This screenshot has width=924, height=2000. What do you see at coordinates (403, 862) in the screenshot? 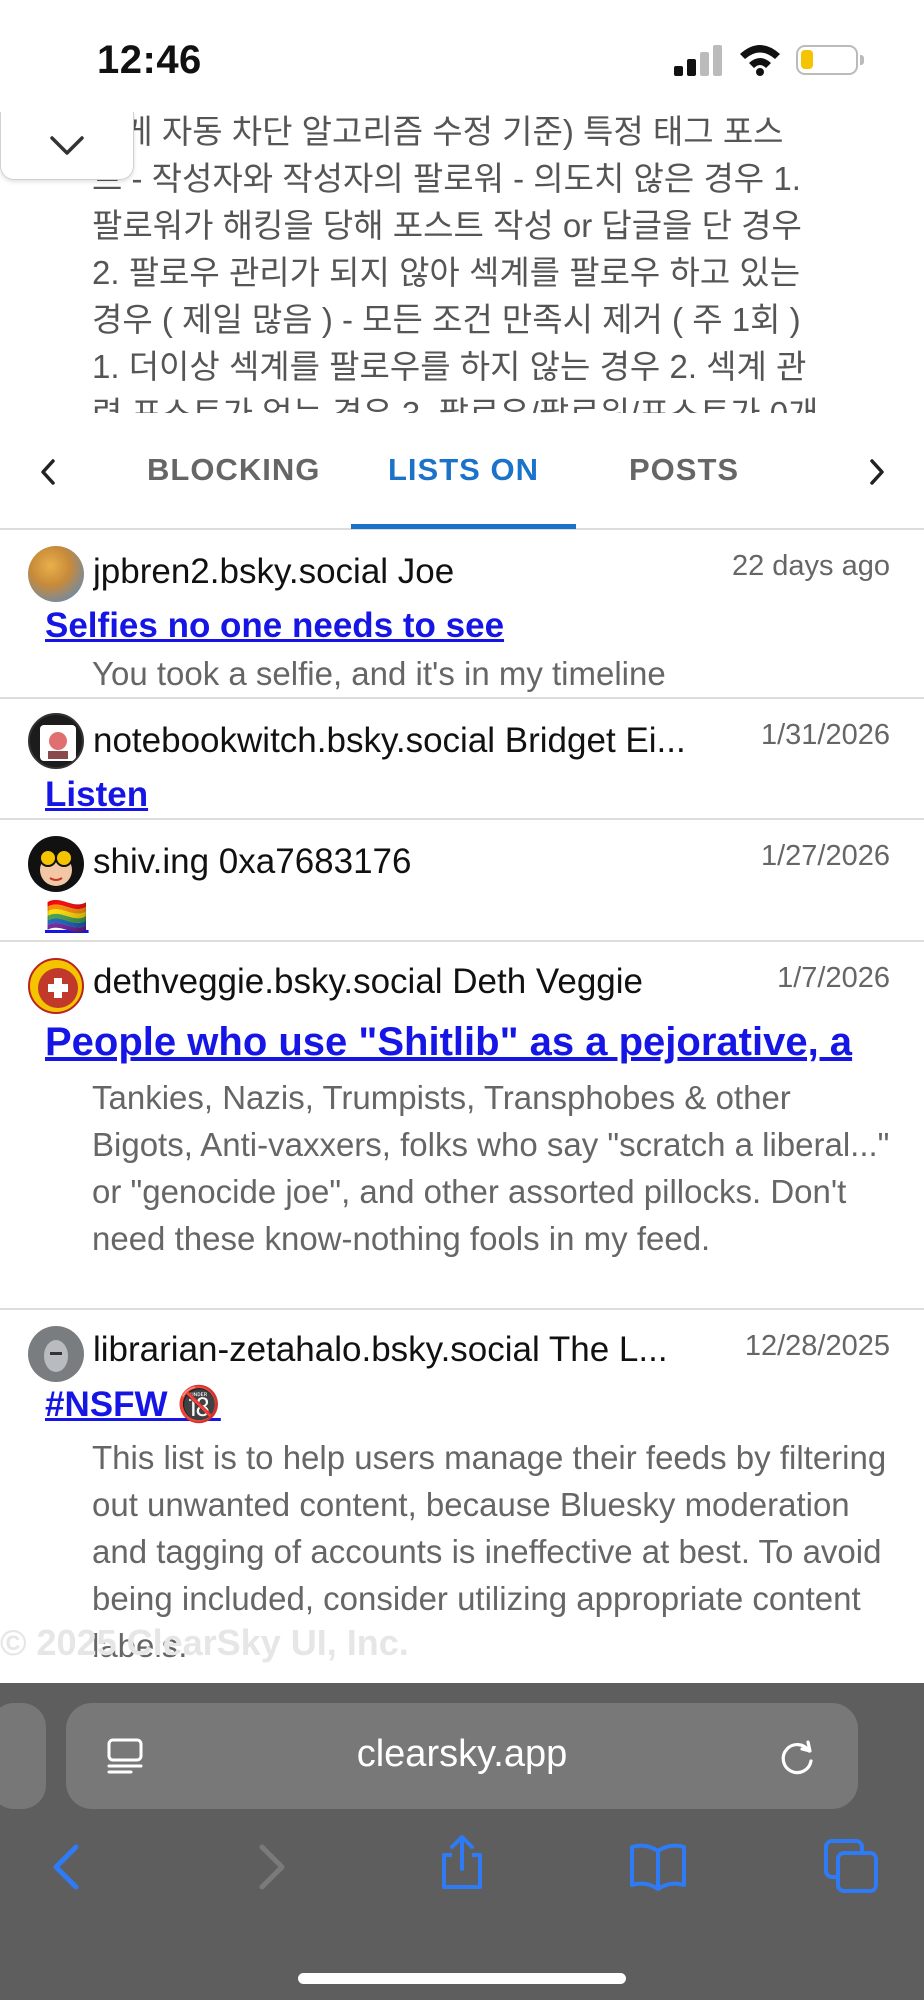
I see `list-owner: shiv.ing 0xa7683176` at bounding box center [403, 862].